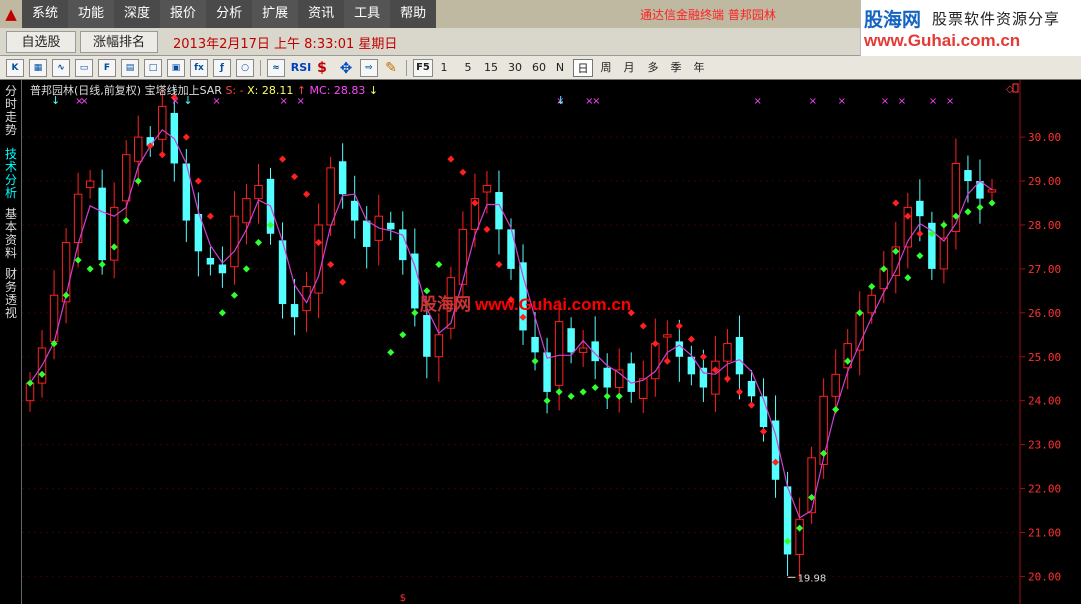 The height and width of the screenshot is (604, 1081). I want to click on brand-slogan: 股票软件资源分享, so click(996, 19).